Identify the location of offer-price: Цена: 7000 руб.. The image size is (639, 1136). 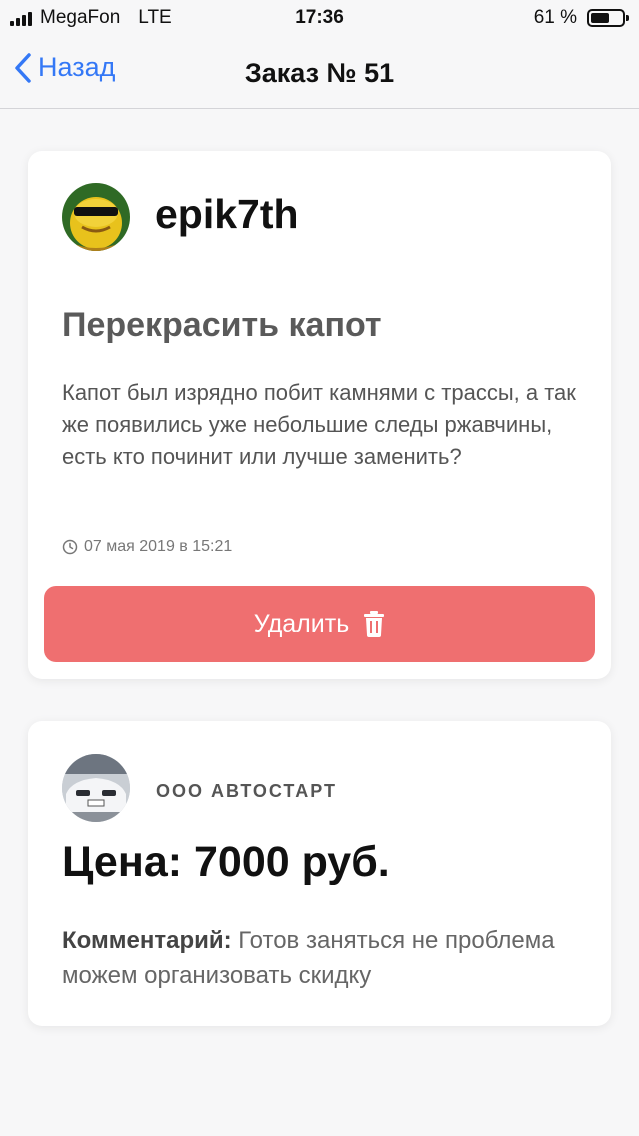
(226, 862).